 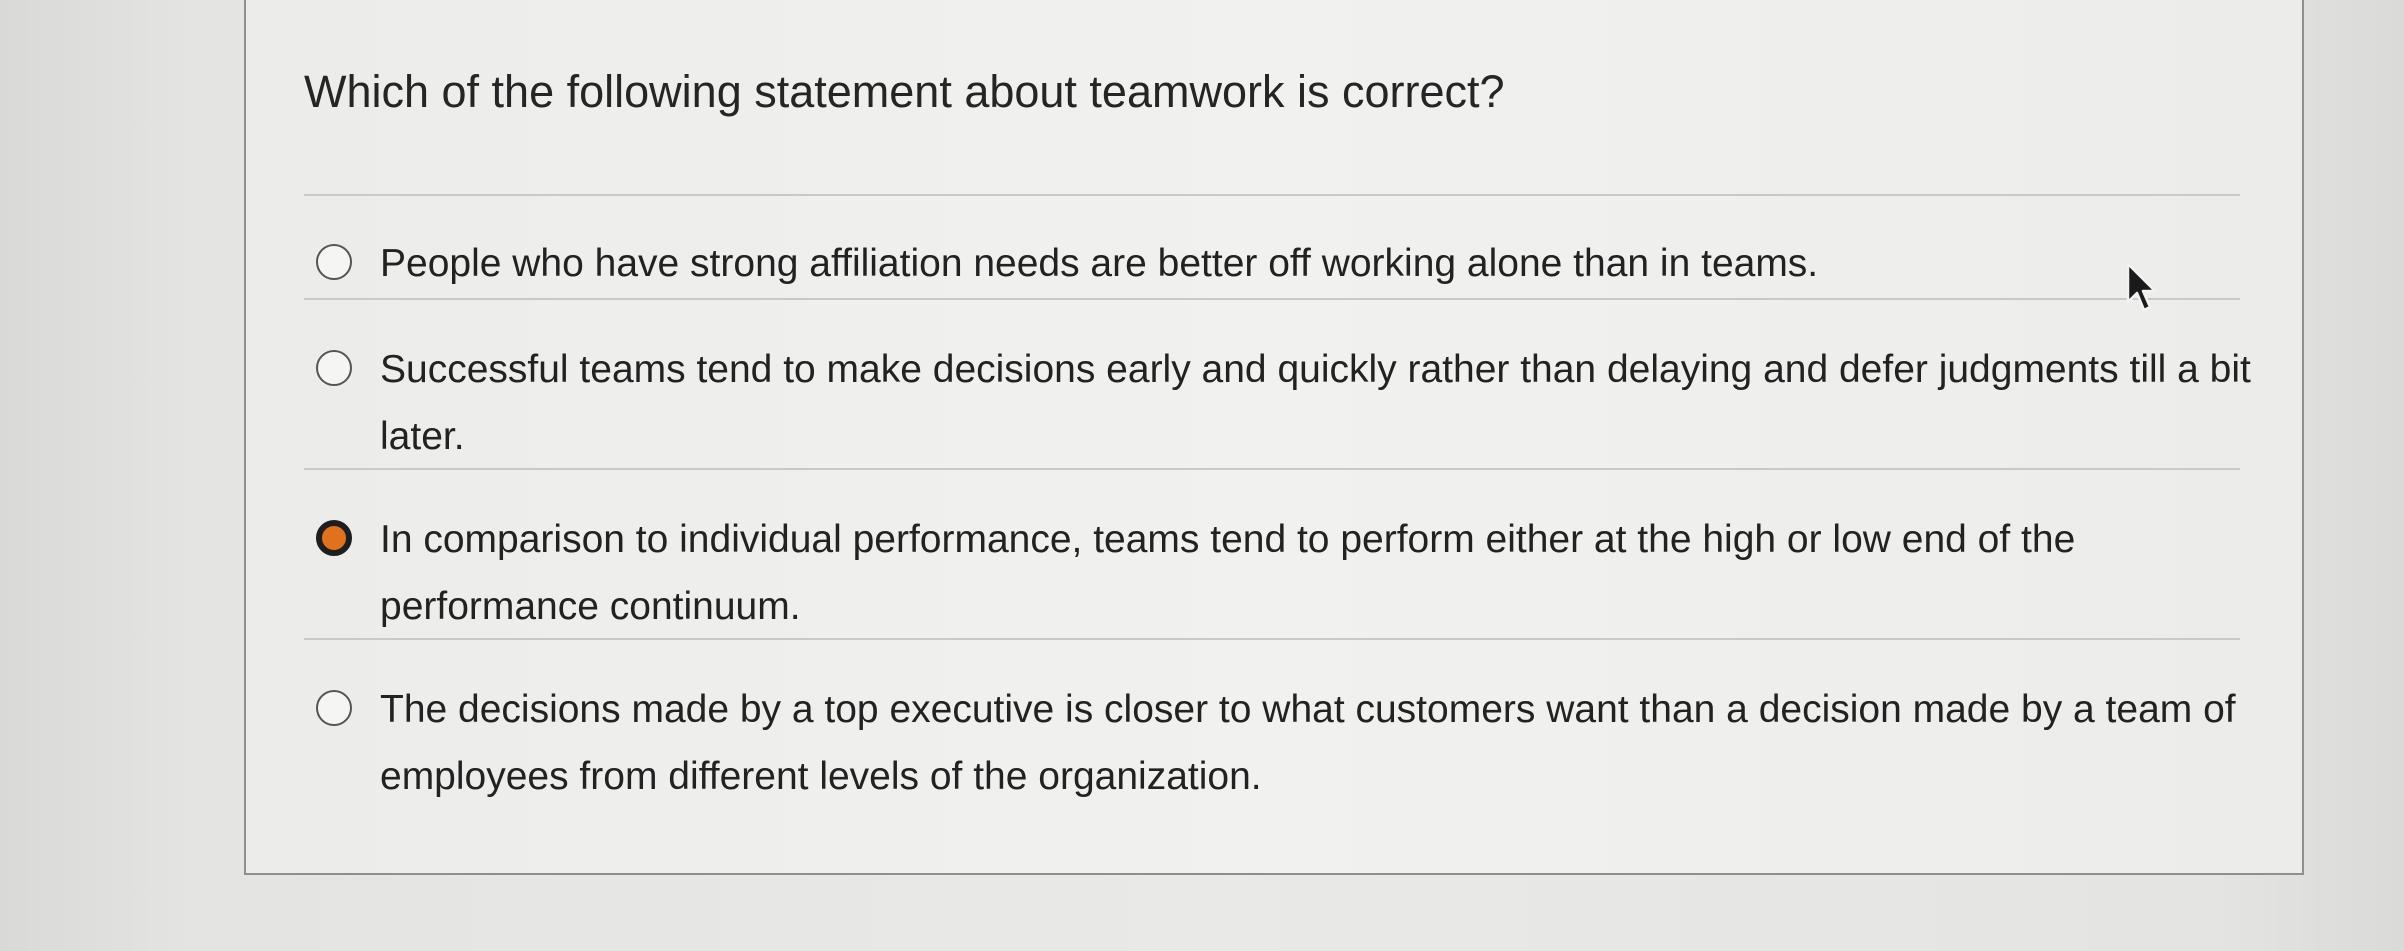 I want to click on mouse-pointer-icon, so click(x=2141, y=287).